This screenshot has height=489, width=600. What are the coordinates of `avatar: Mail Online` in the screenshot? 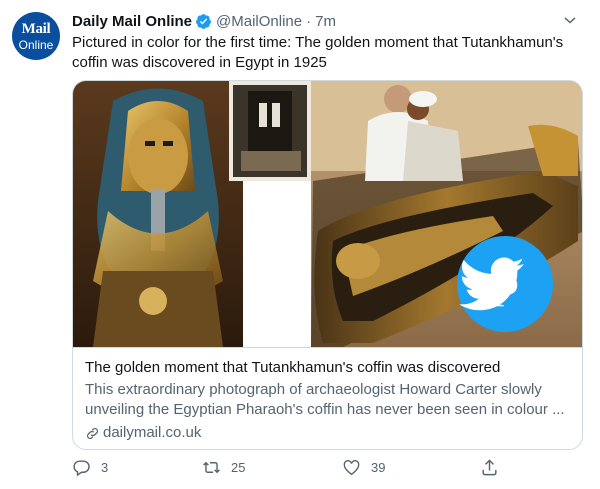 It's located at (36, 36).